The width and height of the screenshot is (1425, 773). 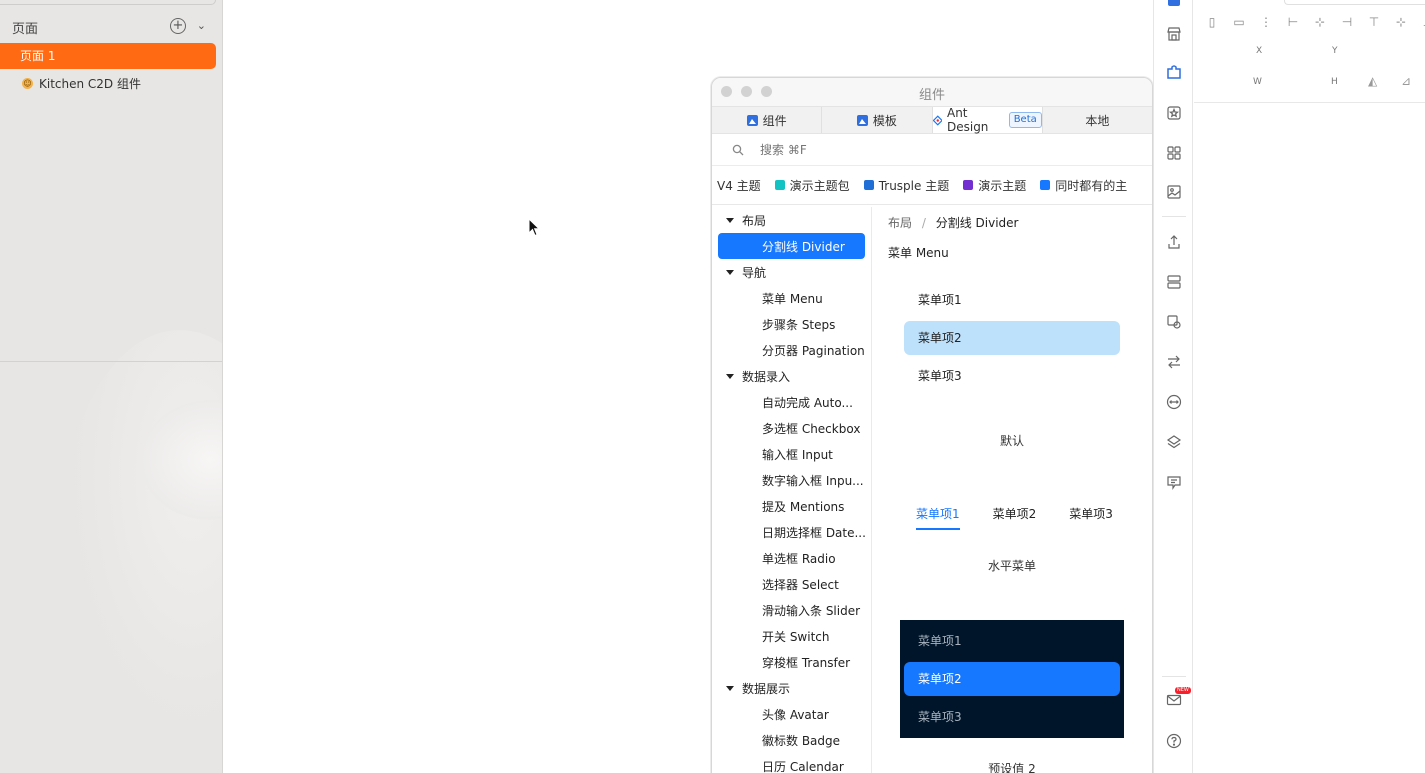 What do you see at coordinates (1174, 402) in the screenshot?
I see `measure-icon` at bounding box center [1174, 402].